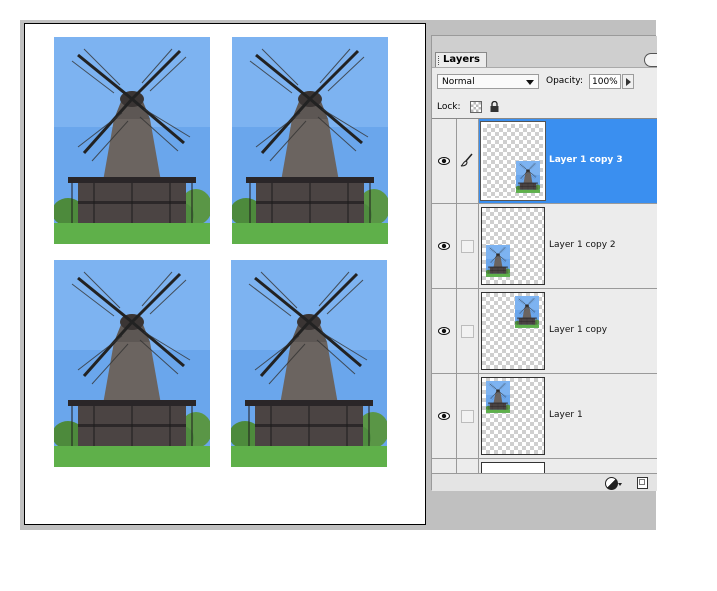 Image resolution: width=717 pixels, height=591 pixels. I want to click on adjustment-layer-icon, so click(611, 483).